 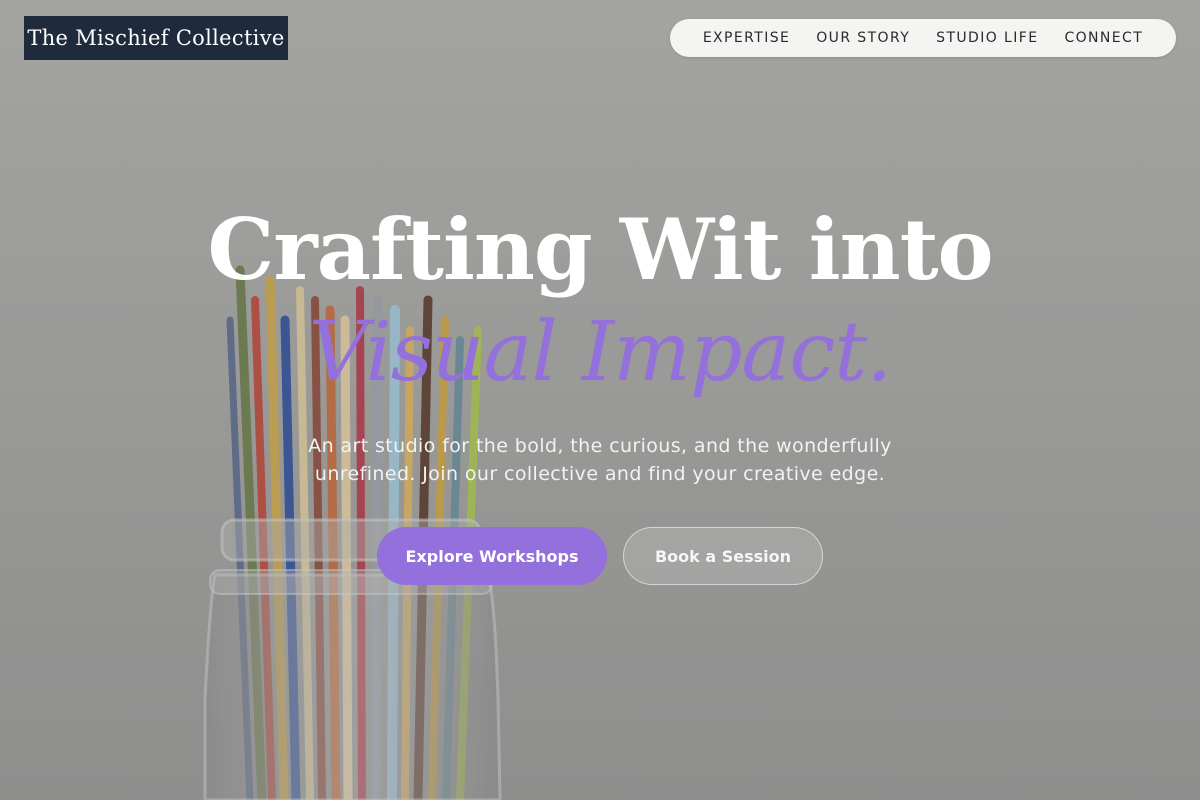 I want to click on brand-logo: The Mischief Collective, so click(x=156, y=38).